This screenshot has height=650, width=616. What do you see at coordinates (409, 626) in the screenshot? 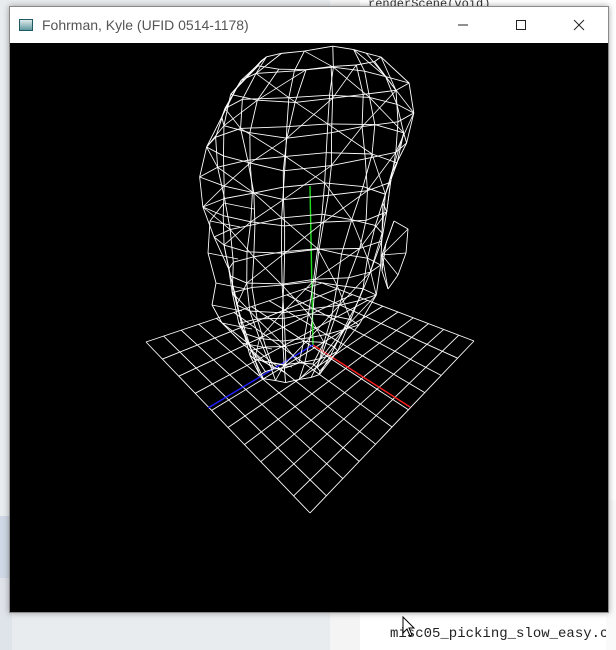
I see `mouse-cursor-icon` at bounding box center [409, 626].